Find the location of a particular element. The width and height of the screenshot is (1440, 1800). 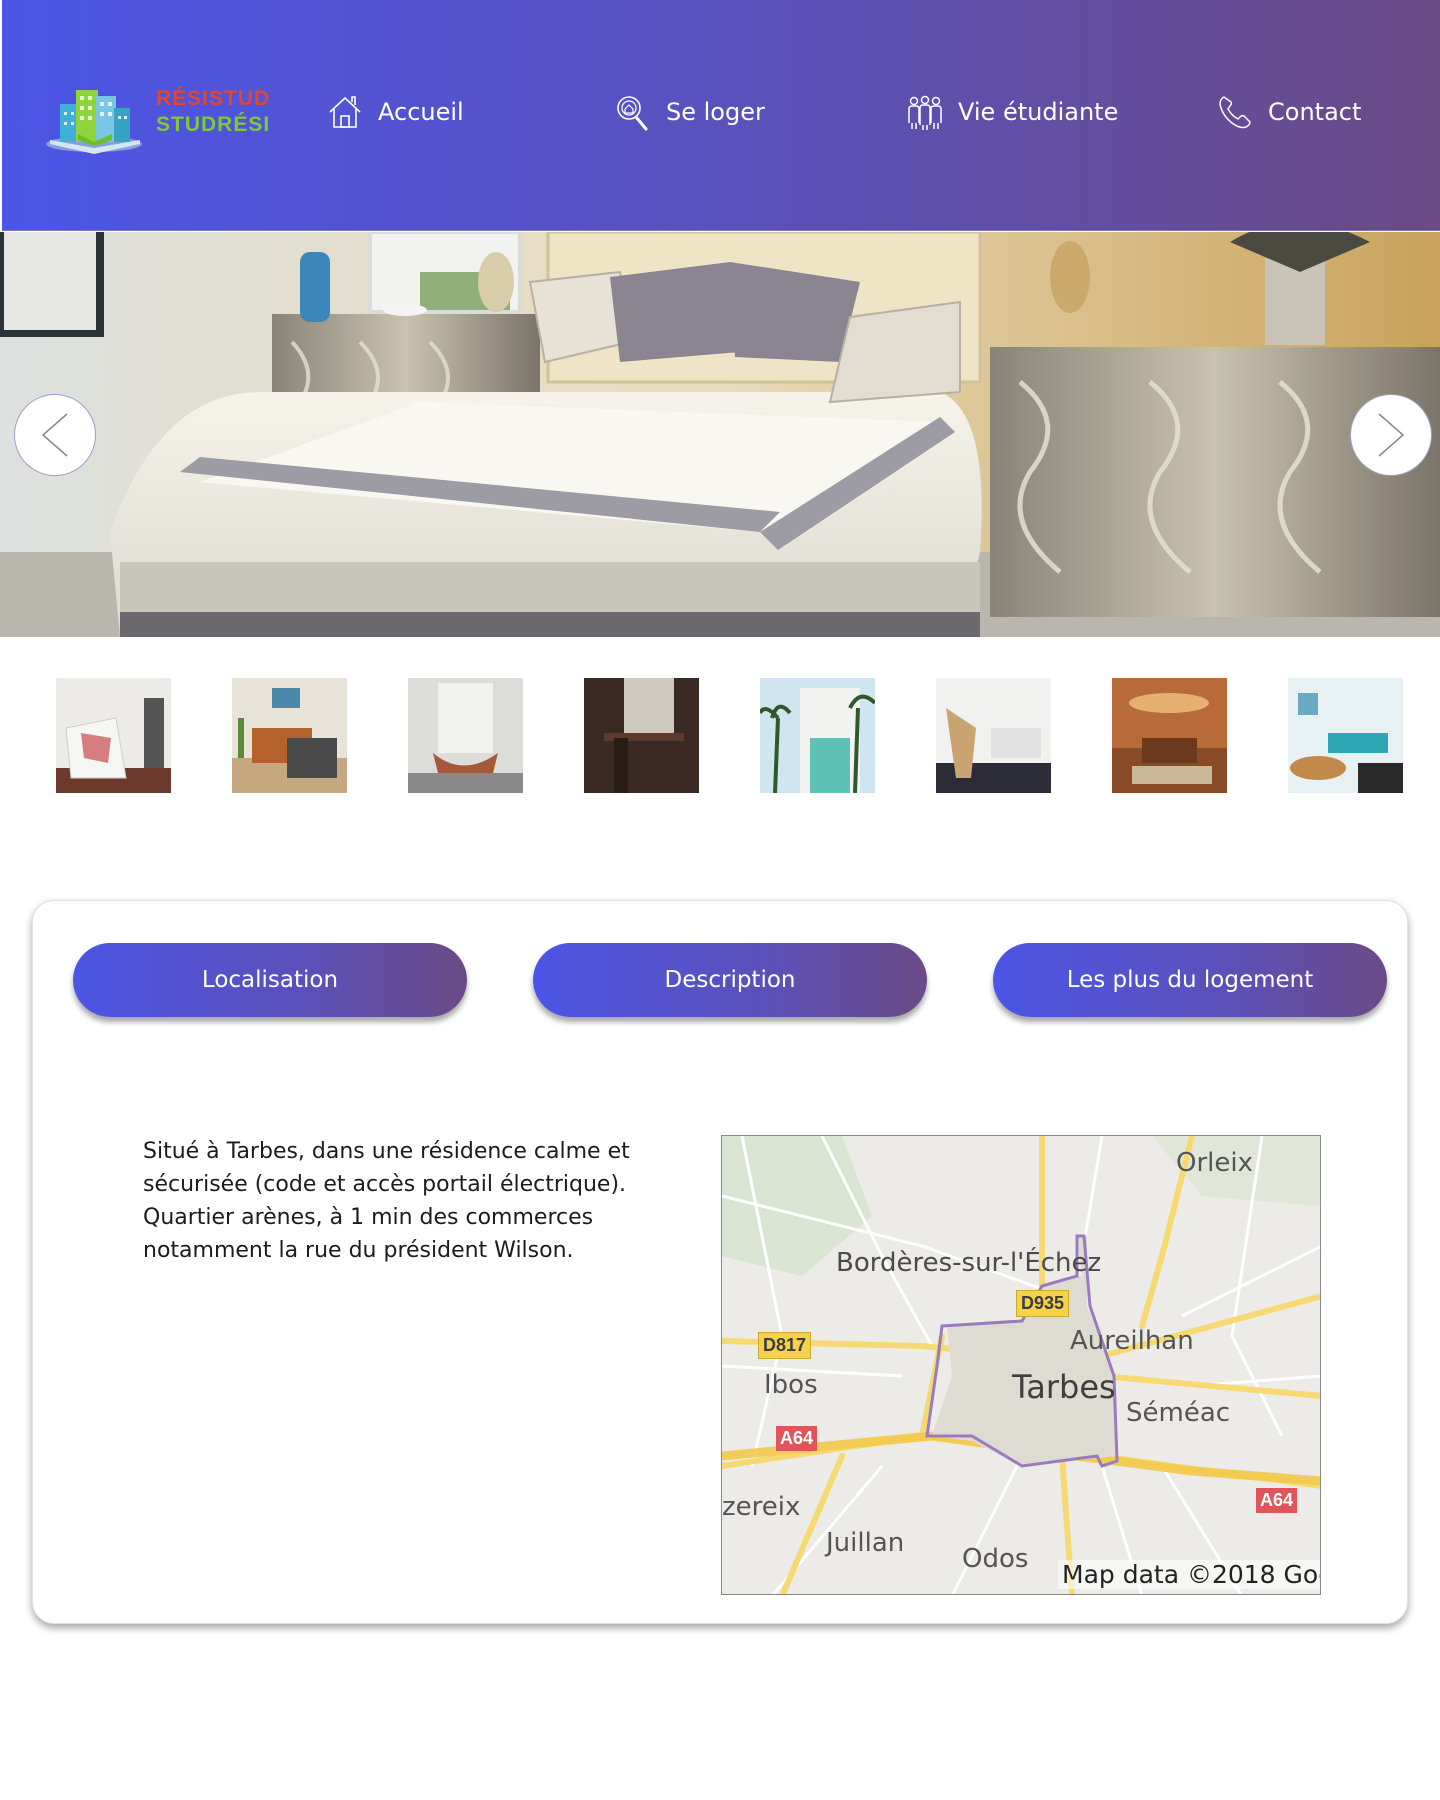

chevron-right-icon is located at coordinates (1391, 435).